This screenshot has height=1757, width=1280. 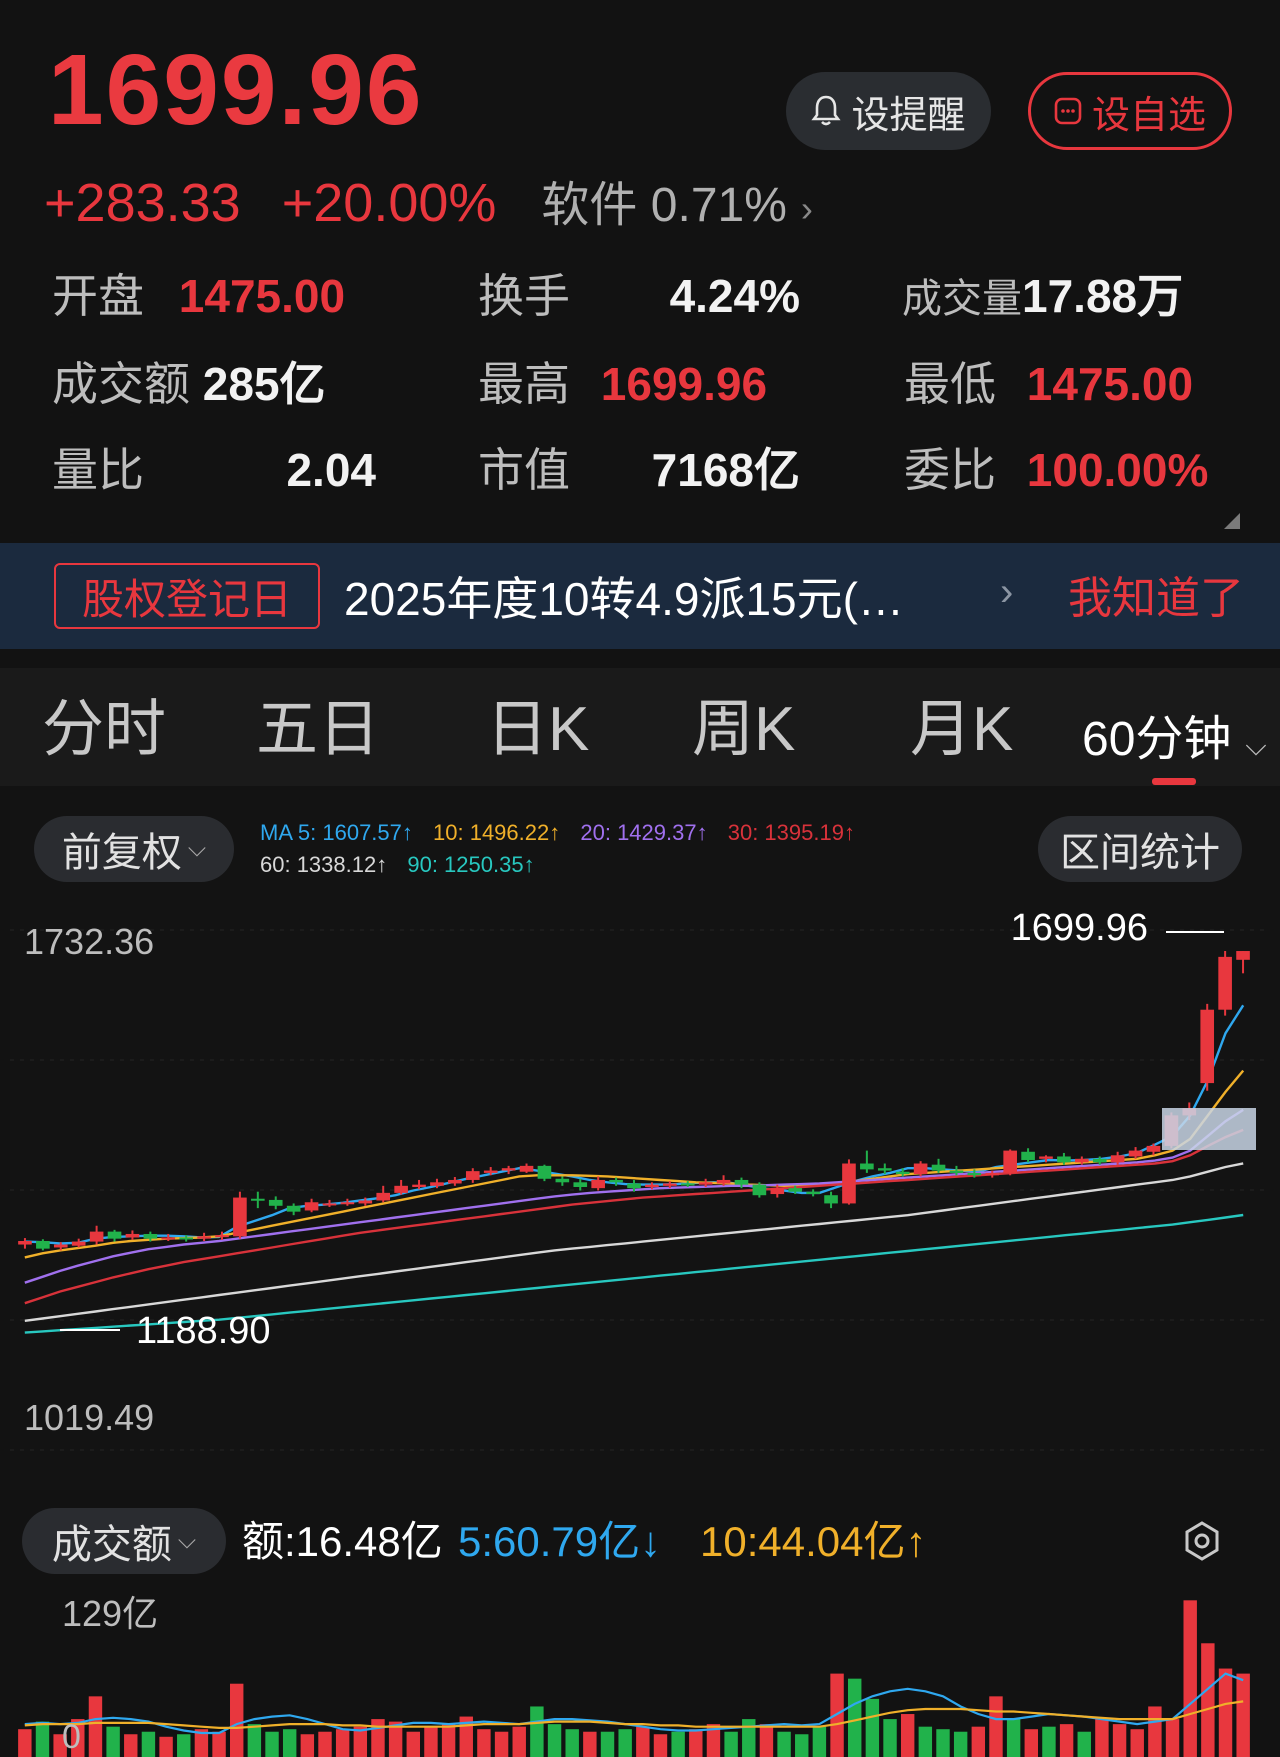 I want to click on volume-chart: 129亿 0, so click(x=640, y=1669).